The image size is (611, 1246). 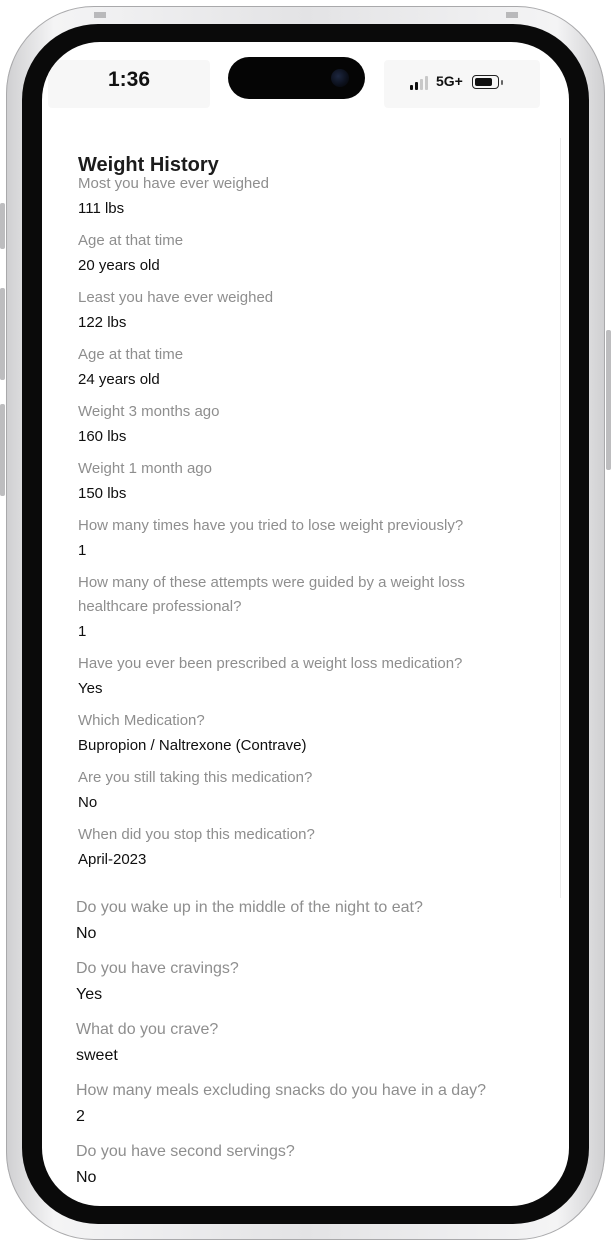 What do you see at coordinates (131, 240) in the screenshot?
I see `question-age-at-max: Age at that time` at bounding box center [131, 240].